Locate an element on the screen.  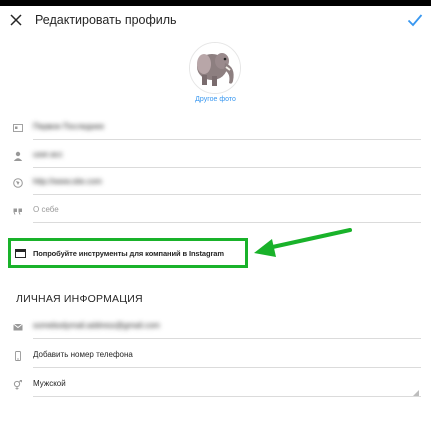
change-photo-link: Другое фото is located at coordinates (215, 99).